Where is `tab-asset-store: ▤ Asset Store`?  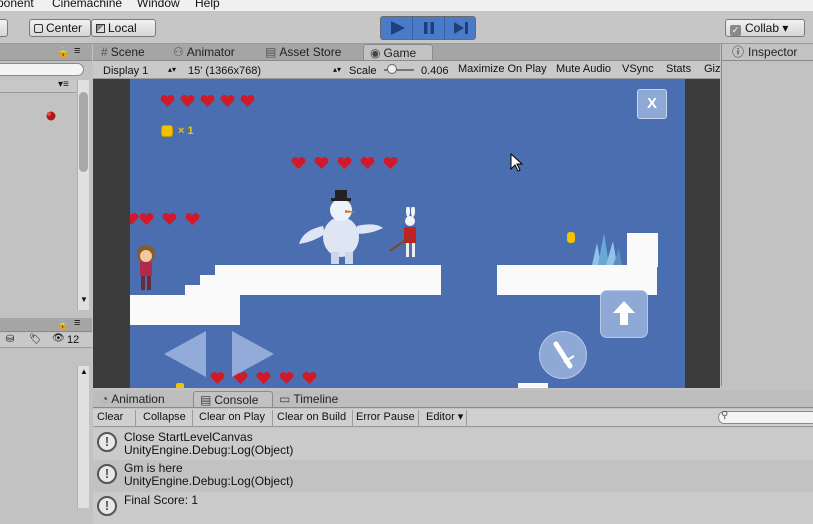 tab-asset-store: ▤ Asset Store is located at coordinates (310, 52).